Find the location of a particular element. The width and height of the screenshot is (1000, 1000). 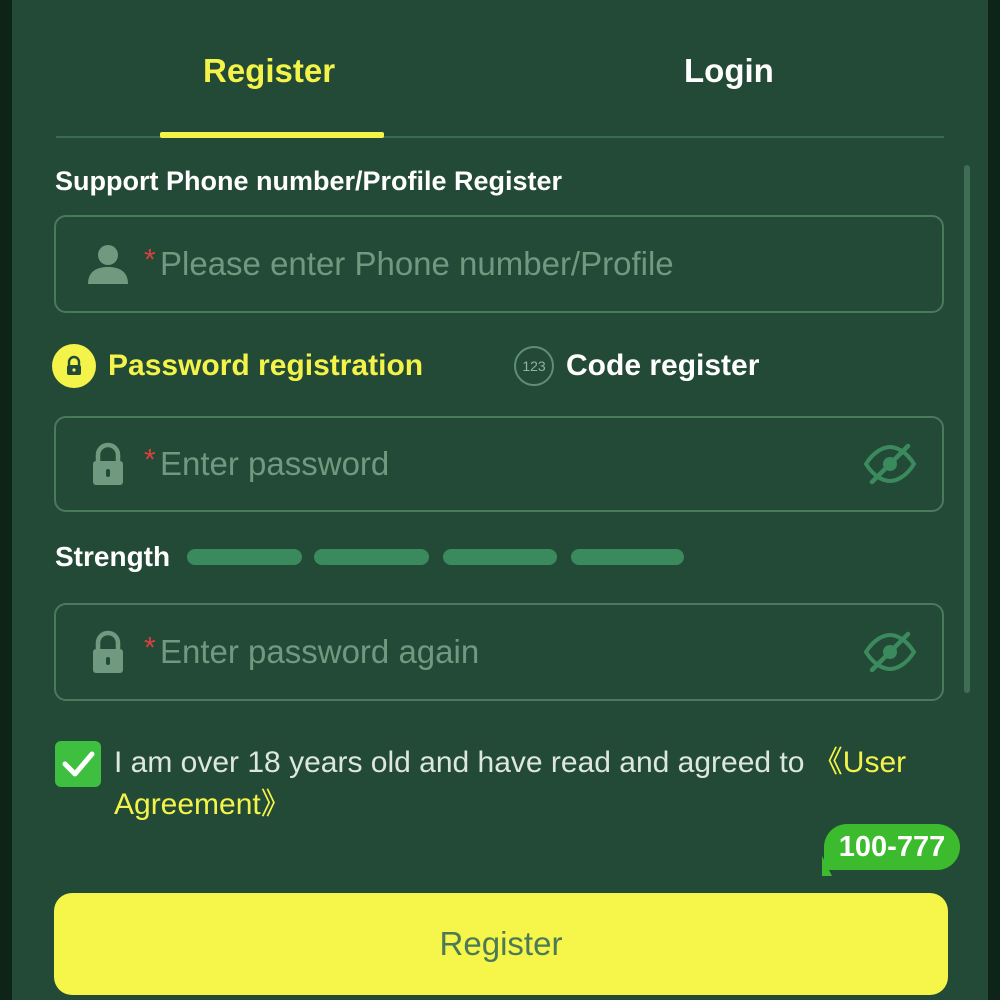

password-field: * is located at coordinates (499, 464).